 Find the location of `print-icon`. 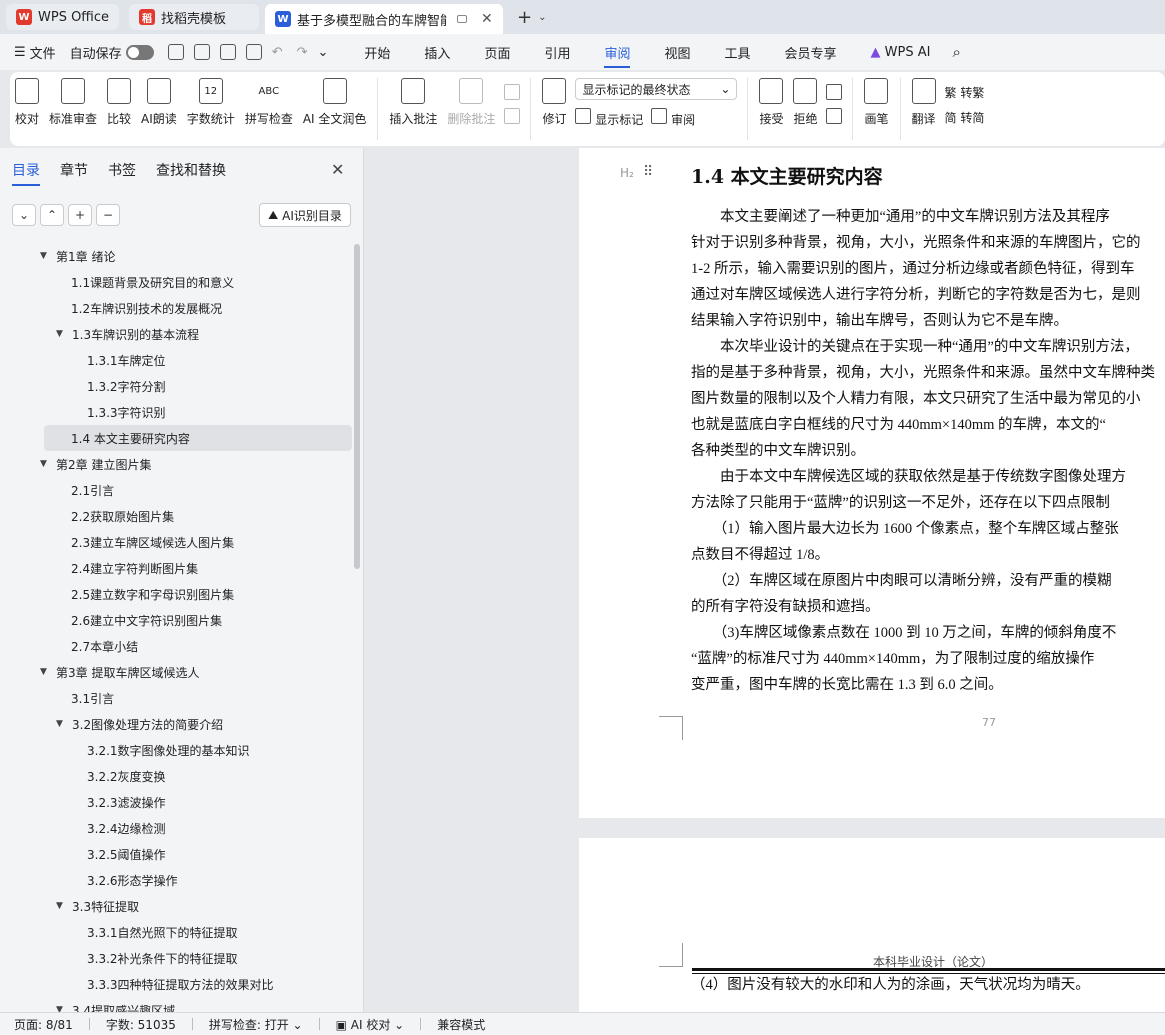

print-icon is located at coordinates (227, 52).